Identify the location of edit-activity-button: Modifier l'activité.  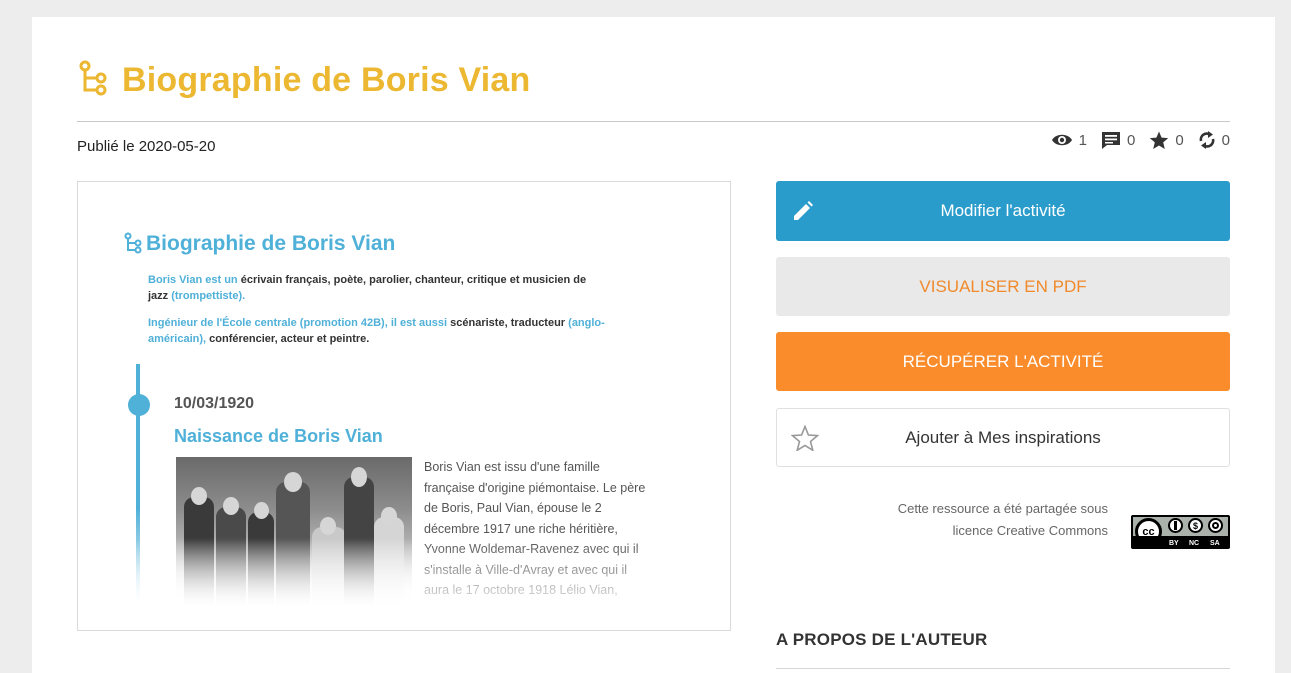
(1003, 211).